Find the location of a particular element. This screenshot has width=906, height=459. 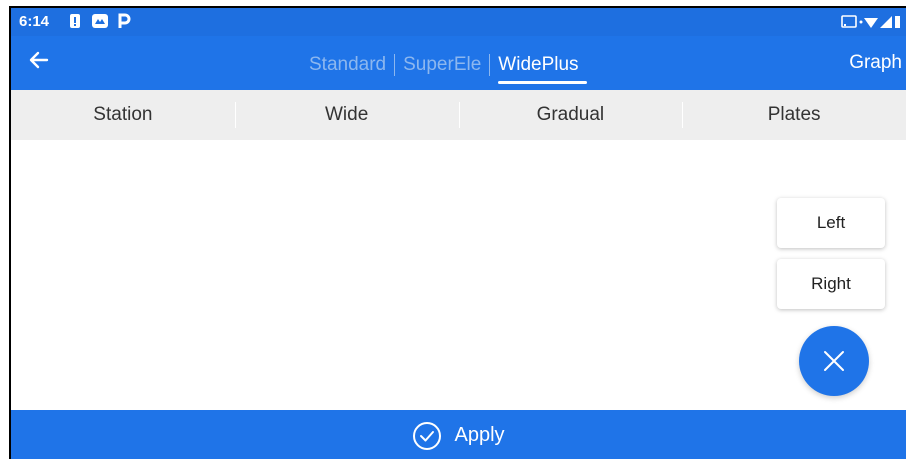

column-station: Station is located at coordinates (123, 114).